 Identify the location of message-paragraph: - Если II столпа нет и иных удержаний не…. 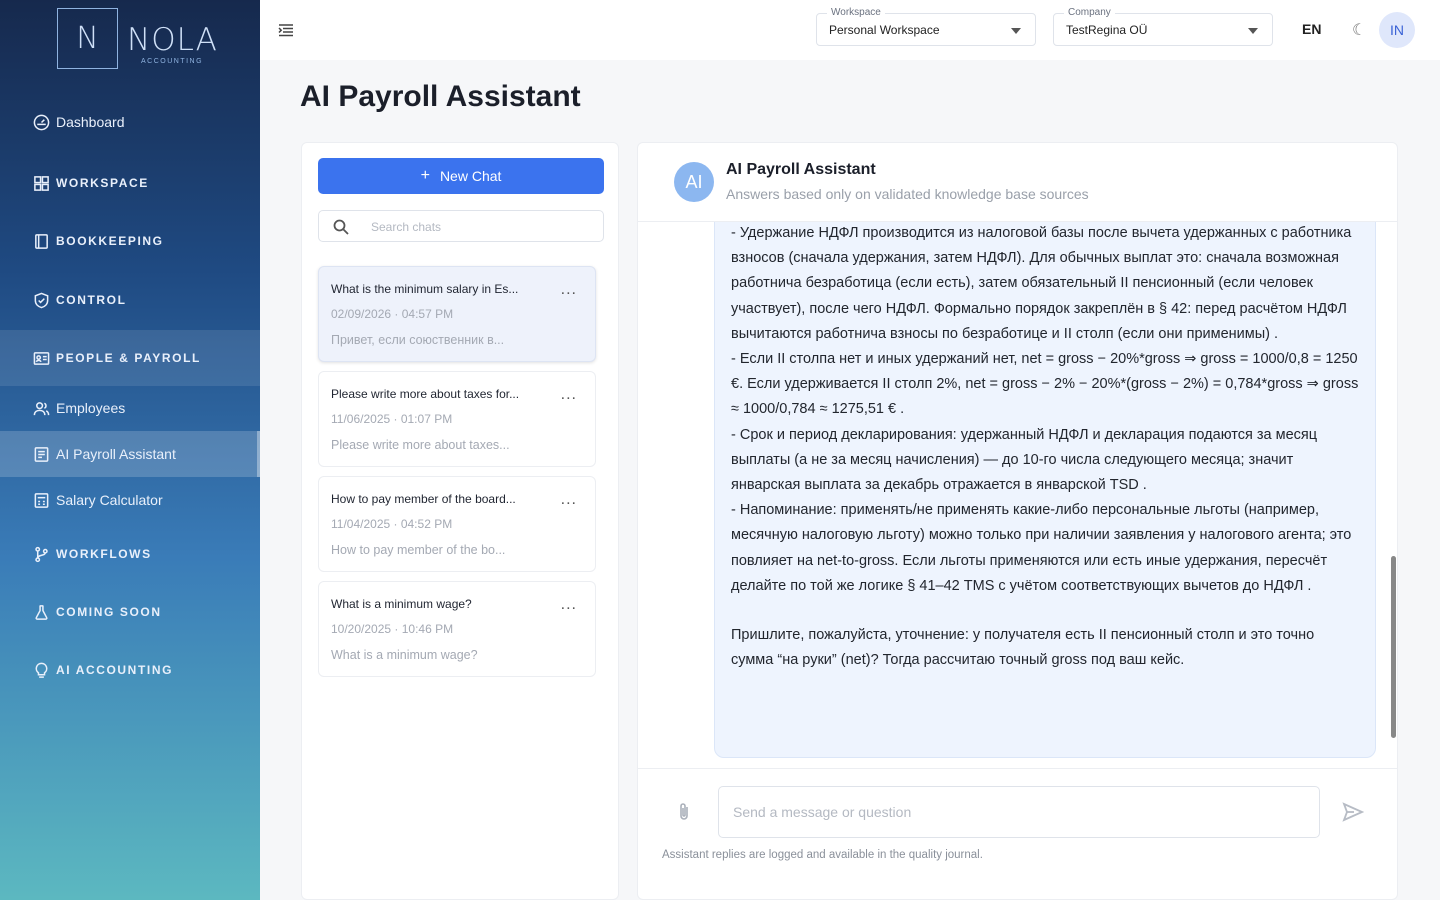
(1045, 384).